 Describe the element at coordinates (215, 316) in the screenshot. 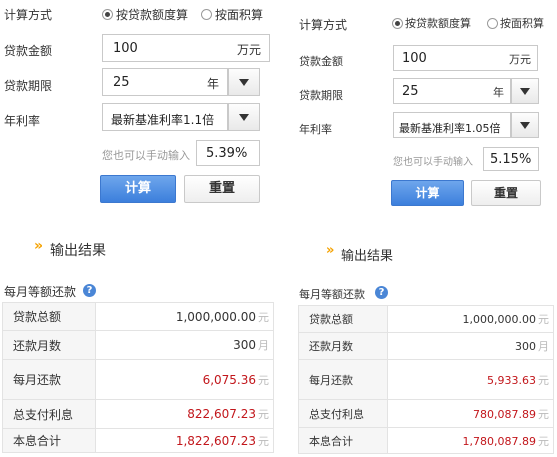

I see `row-value: 1,000,000.00` at that location.